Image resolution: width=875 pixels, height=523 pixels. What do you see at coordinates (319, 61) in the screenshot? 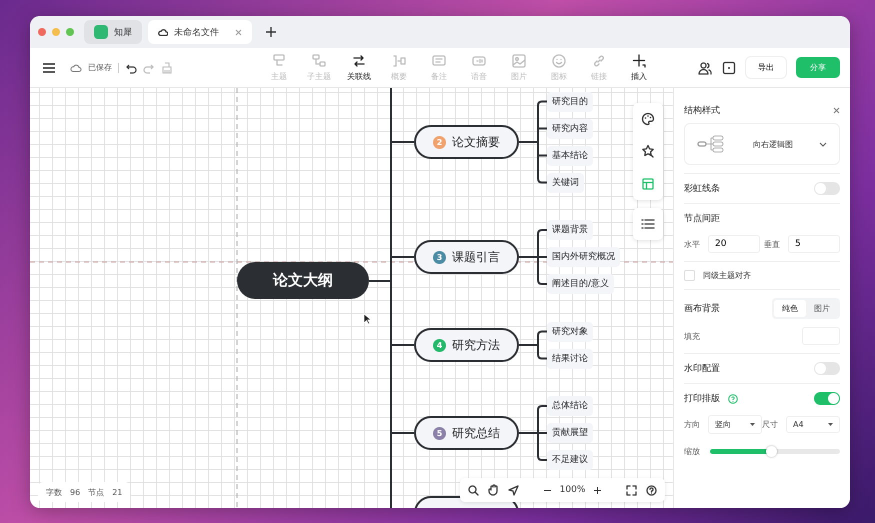
I see `subtopic-icon` at bounding box center [319, 61].